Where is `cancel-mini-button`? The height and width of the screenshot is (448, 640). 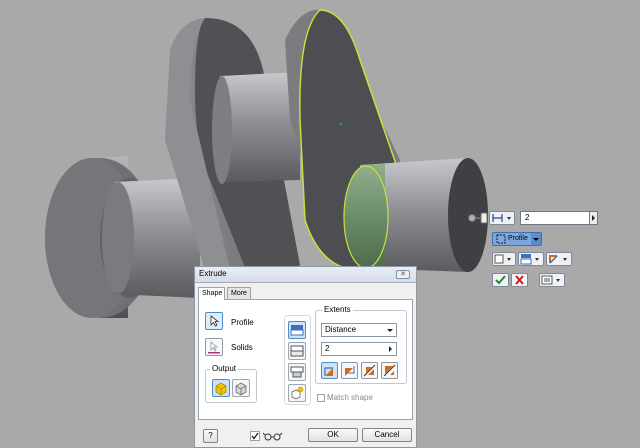 cancel-mini-button is located at coordinates (519, 280).